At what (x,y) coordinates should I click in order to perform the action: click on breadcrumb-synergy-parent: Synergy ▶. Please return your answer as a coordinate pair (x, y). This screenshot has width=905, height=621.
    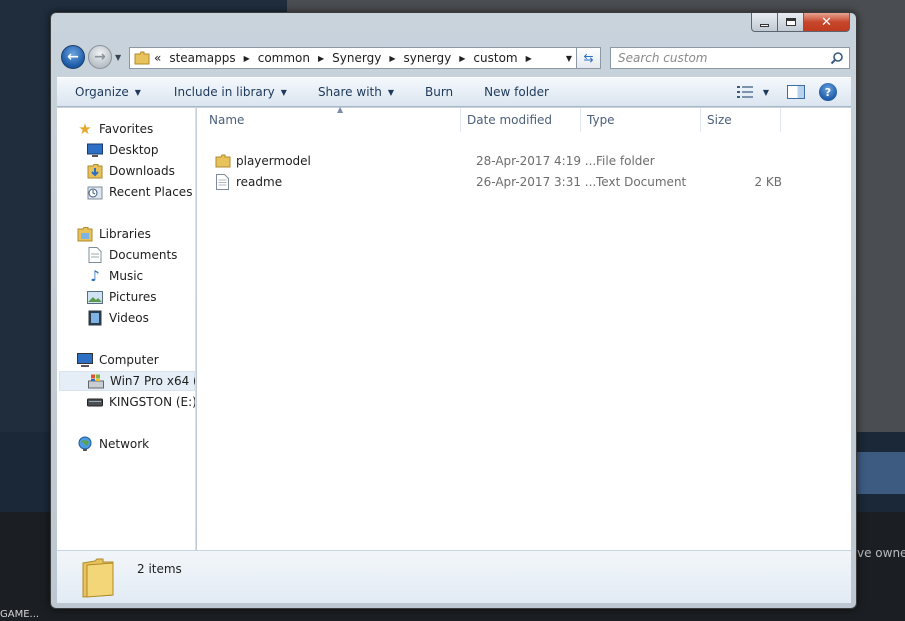
    Looking at the image, I should click on (363, 58).